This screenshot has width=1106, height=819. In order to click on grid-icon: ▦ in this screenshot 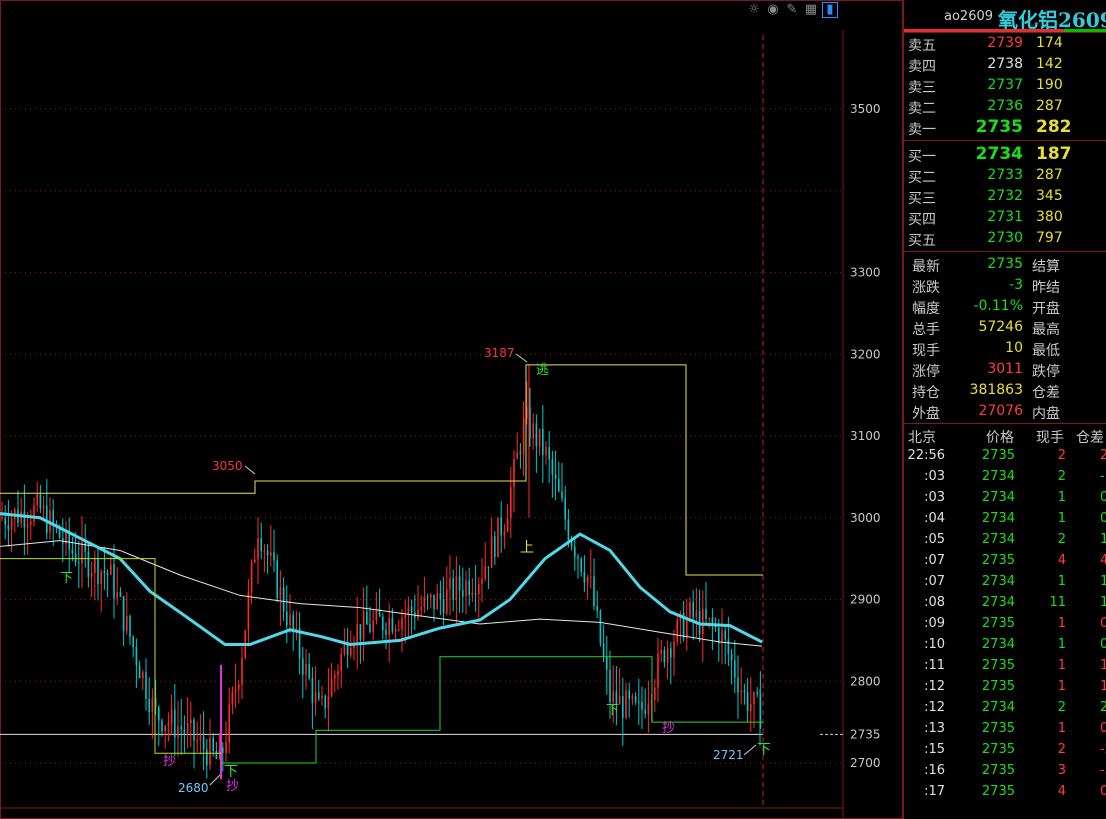, I will do `click(811, 10)`.